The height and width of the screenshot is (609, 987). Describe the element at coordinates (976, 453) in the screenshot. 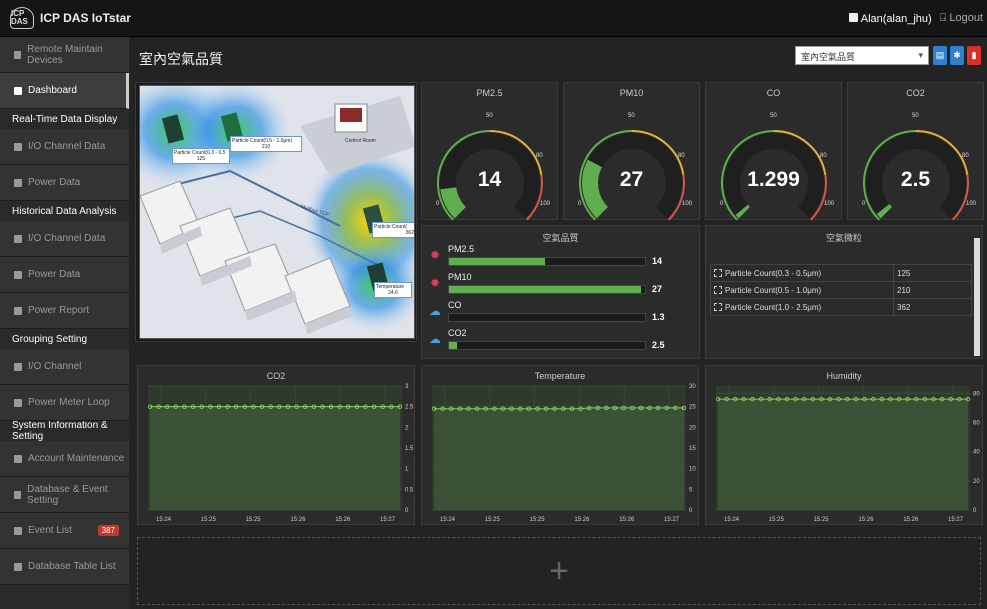

I see `y-tick-label: 40` at that location.